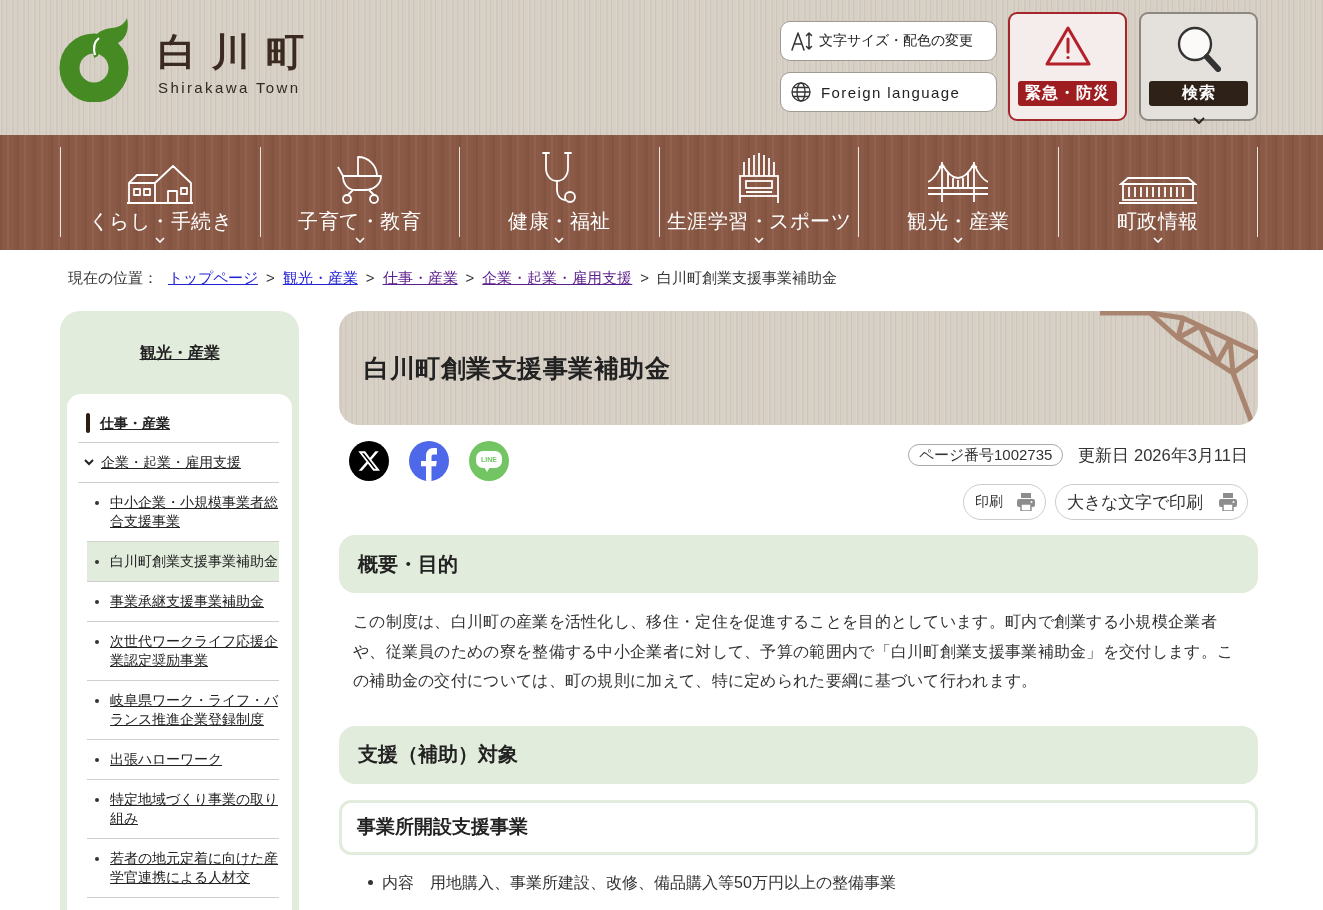 The width and height of the screenshot is (1323, 910). What do you see at coordinates (178, 463) in the screenshot?
I see `sidebar-menu-item: 企業・起業・雇用支援` at bounding box center [178, 463].